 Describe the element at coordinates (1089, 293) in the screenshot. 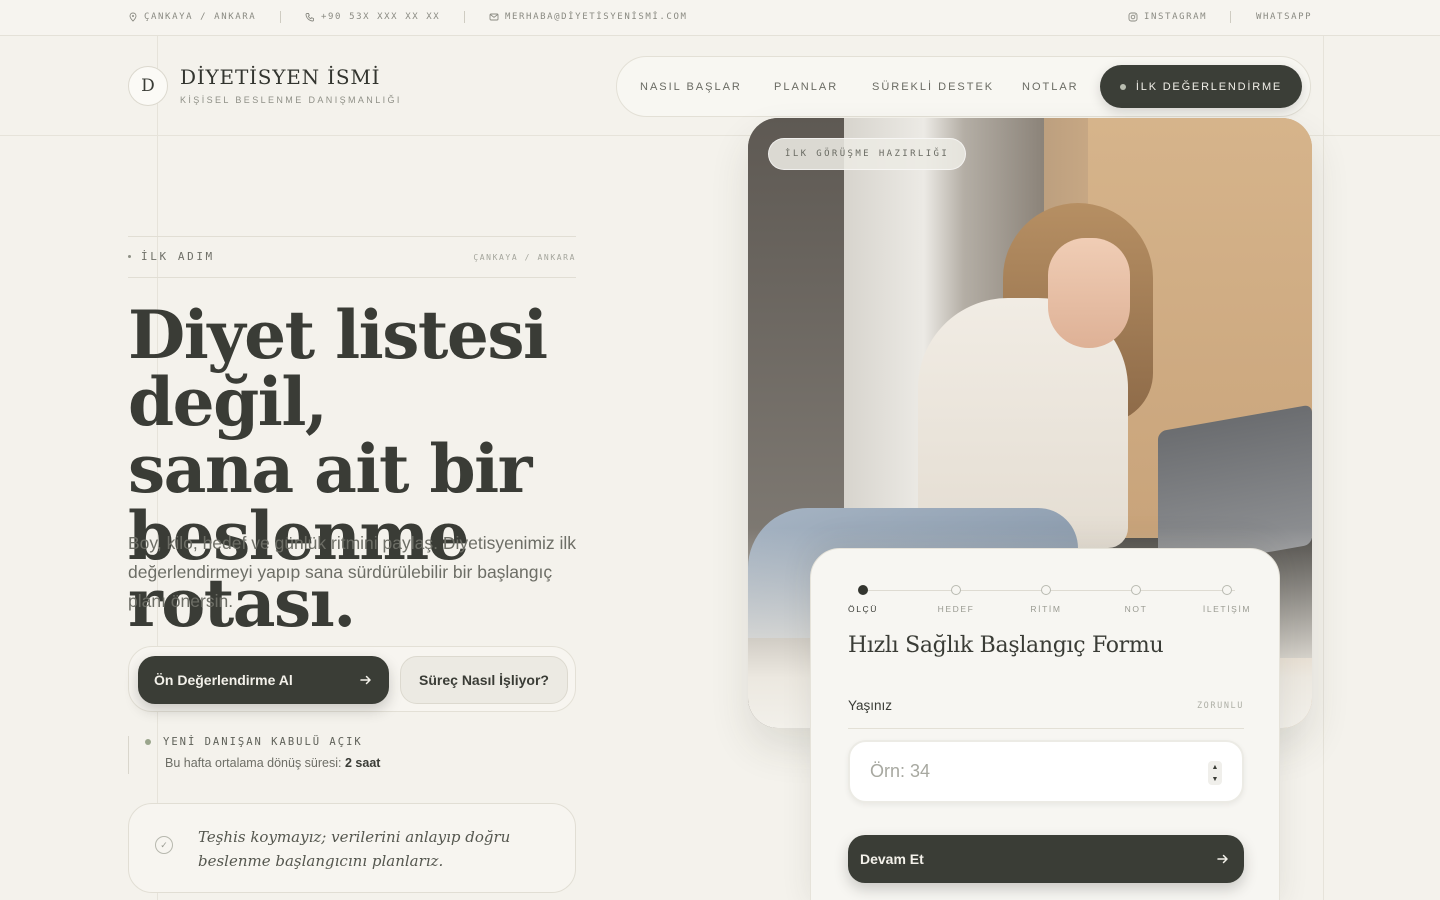

I see `photo-shape` at that location.